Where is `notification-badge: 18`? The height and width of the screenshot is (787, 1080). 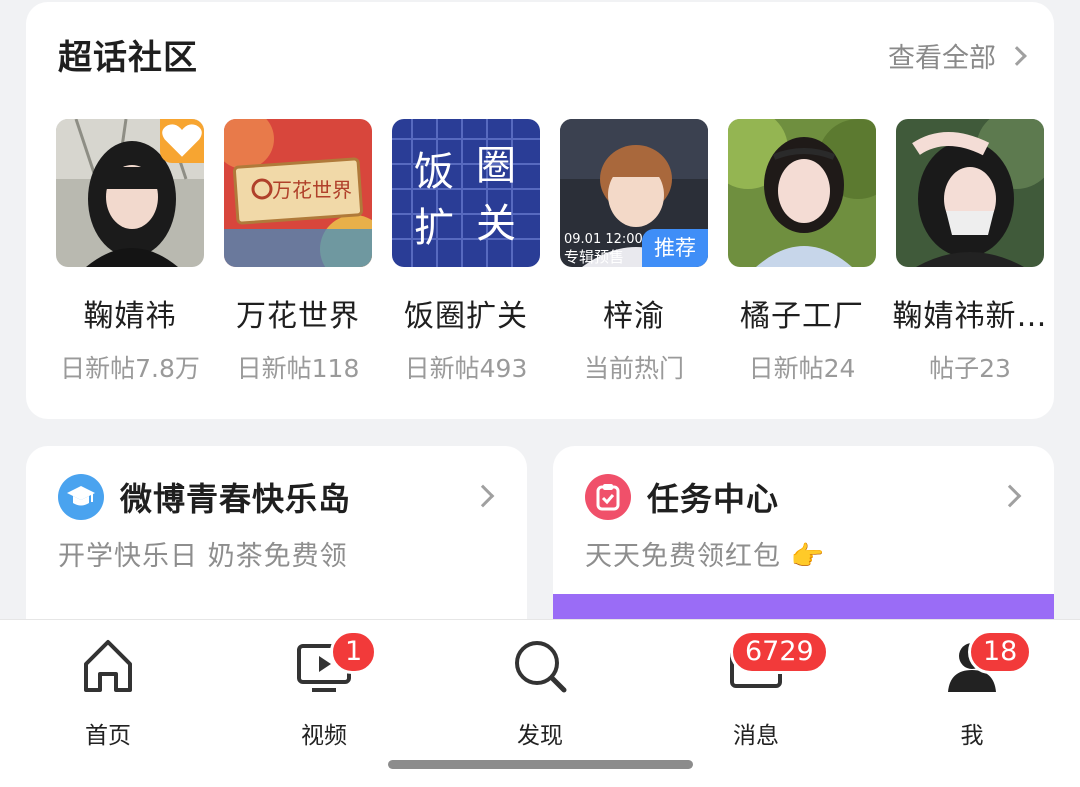
notification-badge: 18 is located at coordinates (1000, 652).